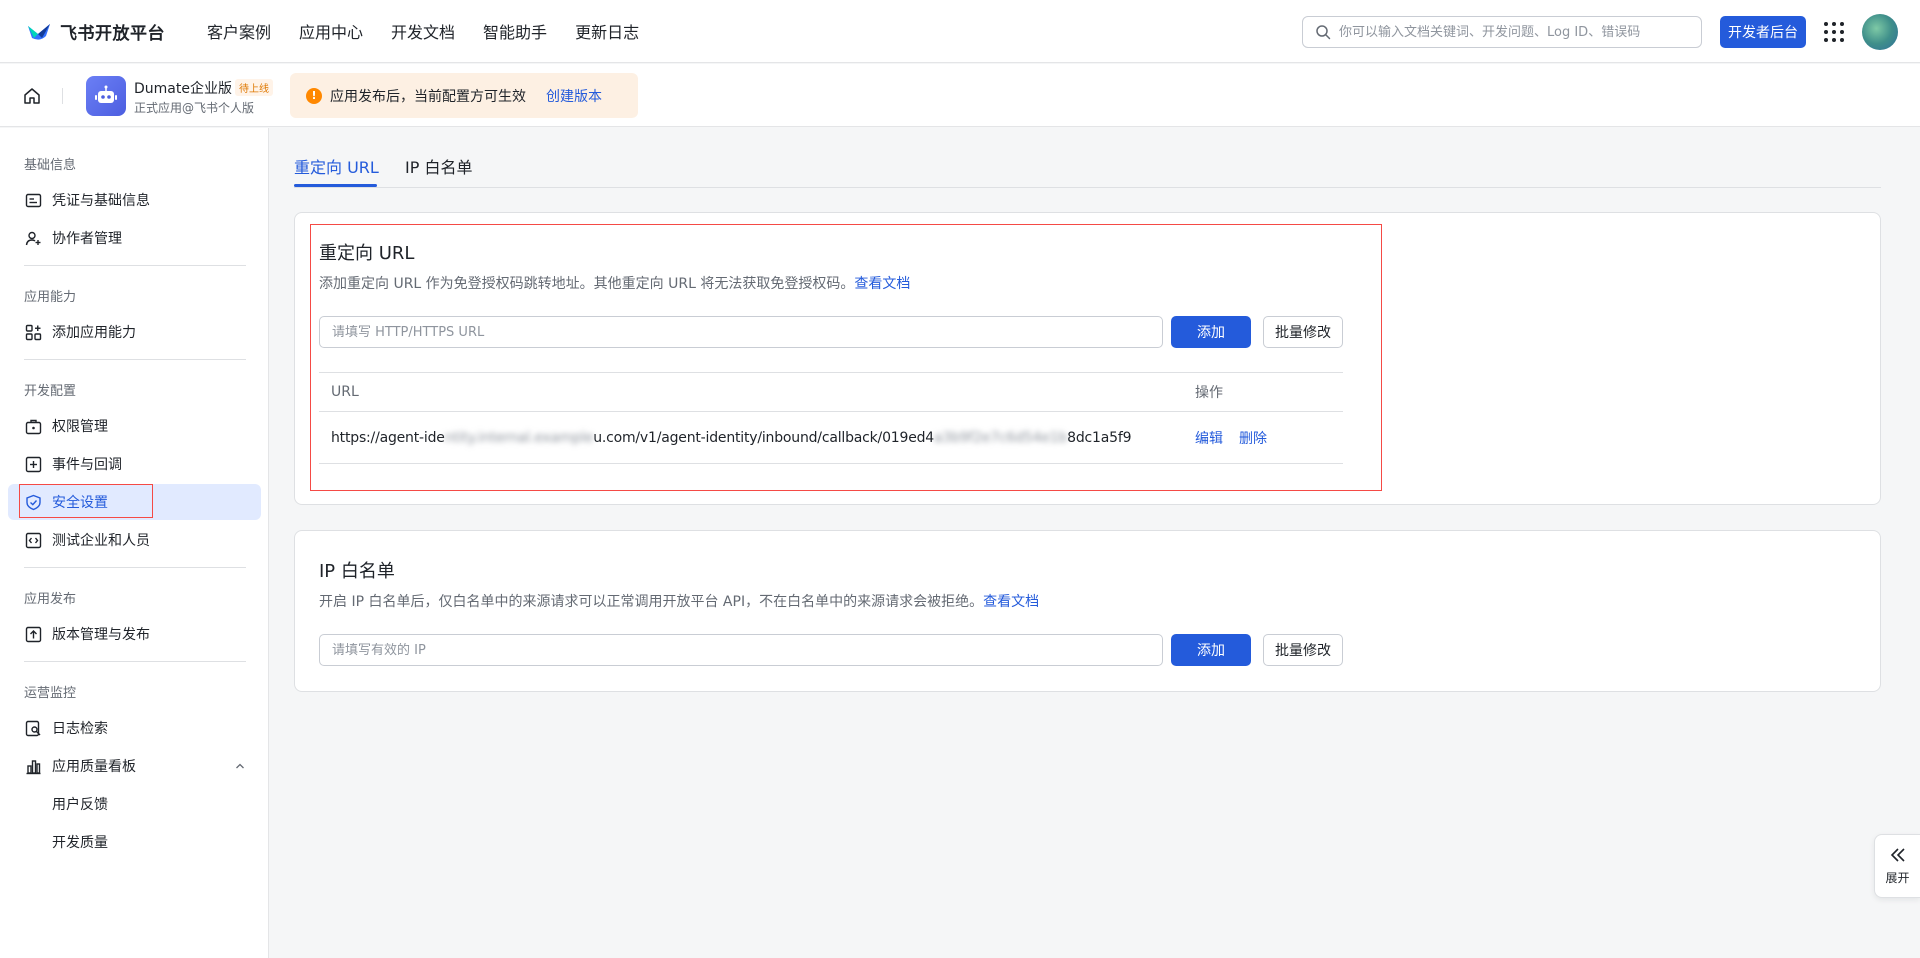 Image resolution: width=1920 pixels, height=958 pixels. What do you see at coordinates (134, 502) in the screenshot?
I see `sidebar-item-security: 安全设置` at bounding box center [134, 502].